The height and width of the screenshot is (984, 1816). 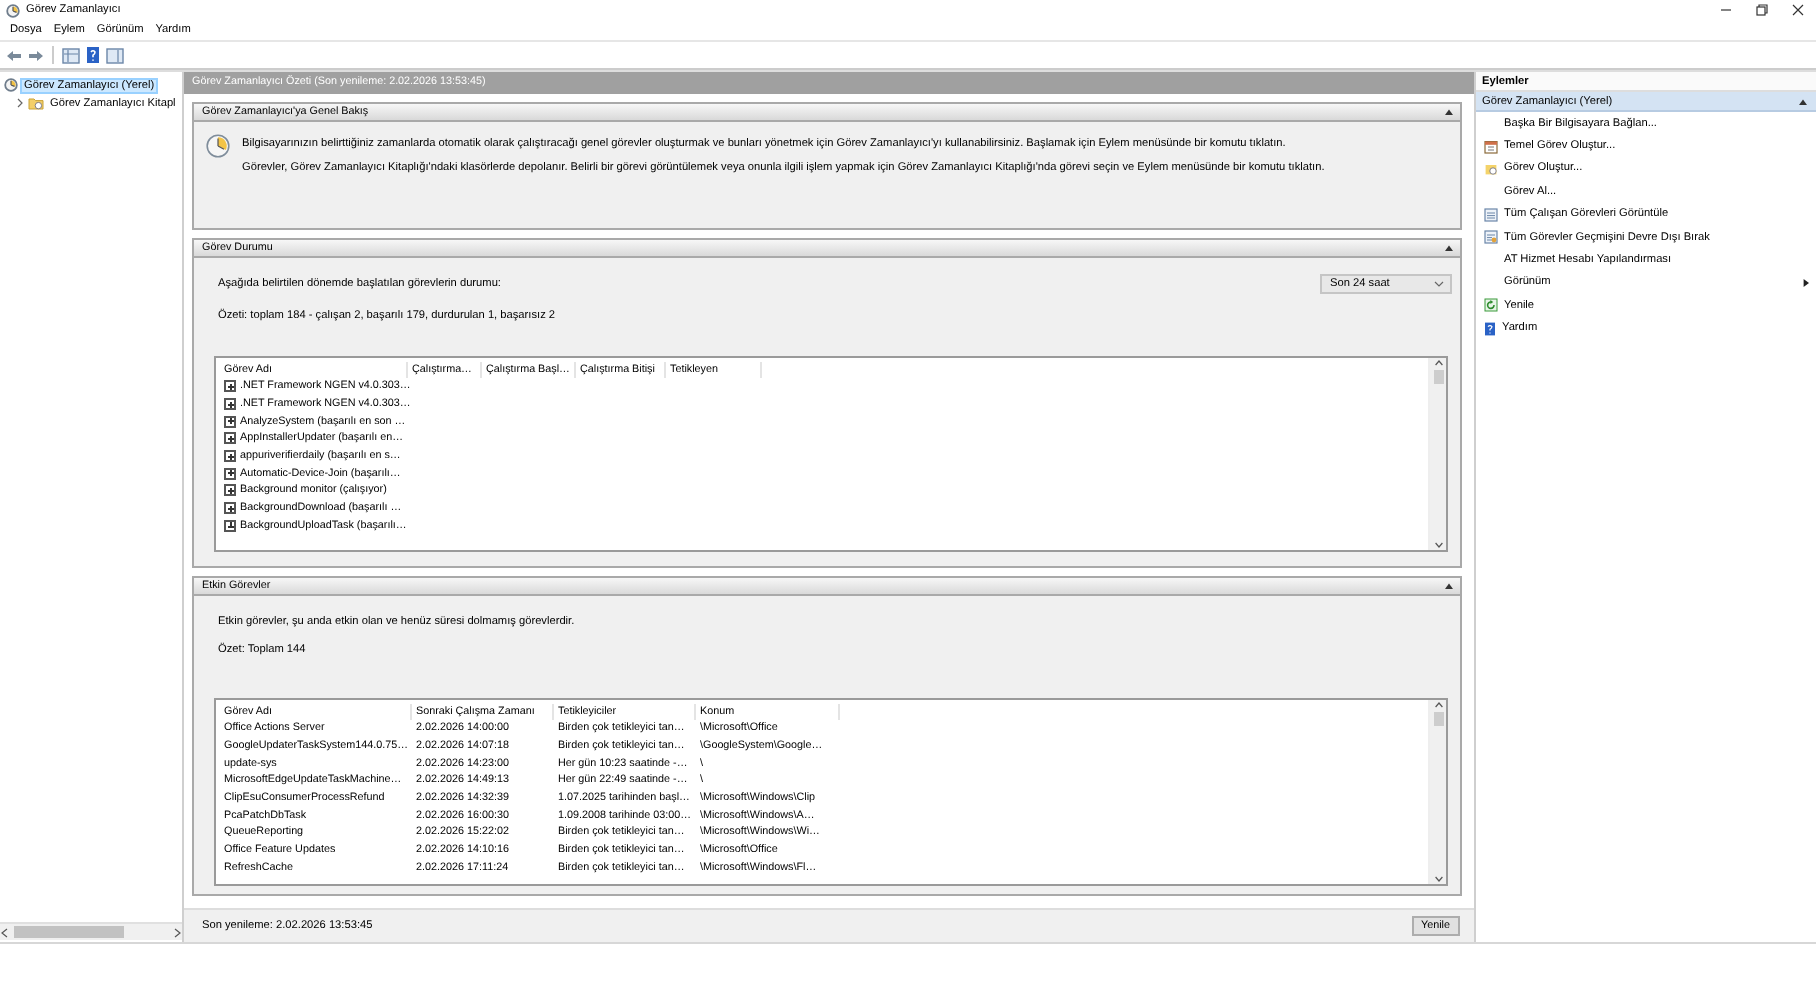 I want to click on close-icon, so click(x=1798, y=10).